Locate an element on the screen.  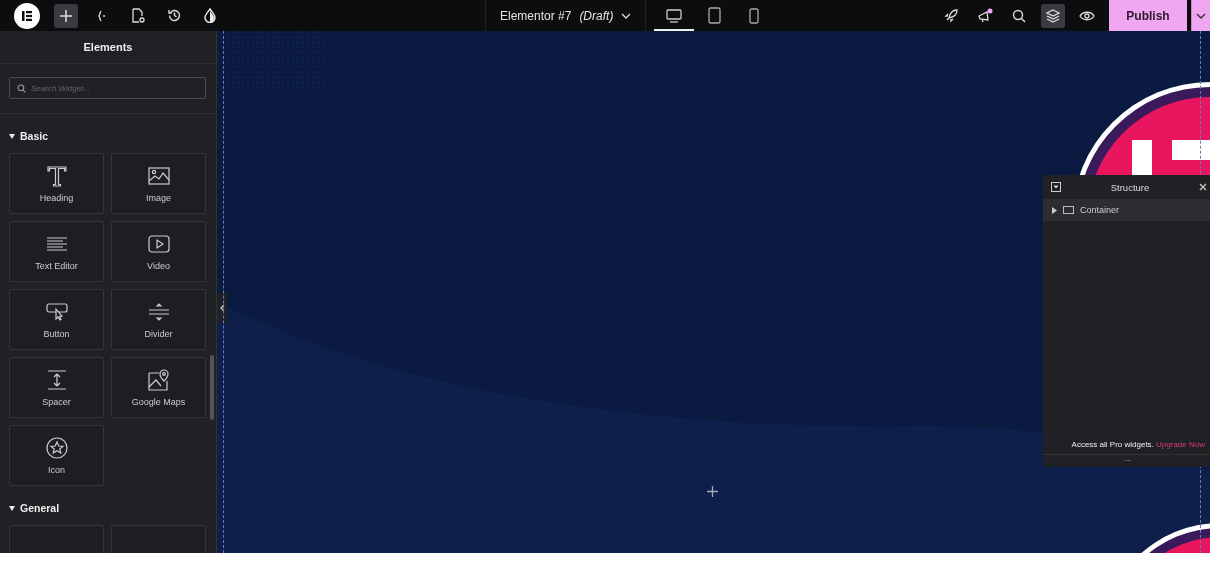
widget-card: Video is located at coordinates (158, 251).